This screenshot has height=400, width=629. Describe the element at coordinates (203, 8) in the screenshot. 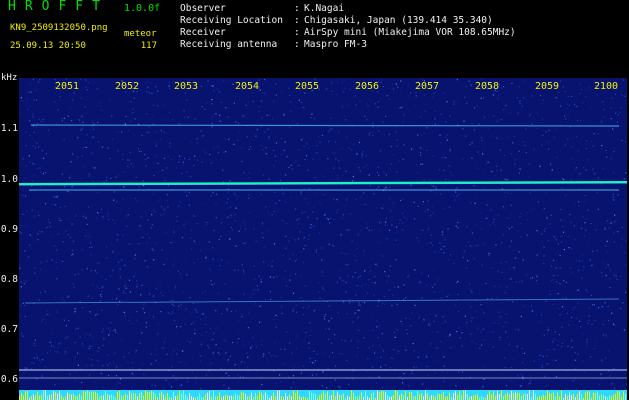

I see `info-label: Observer` at that location.